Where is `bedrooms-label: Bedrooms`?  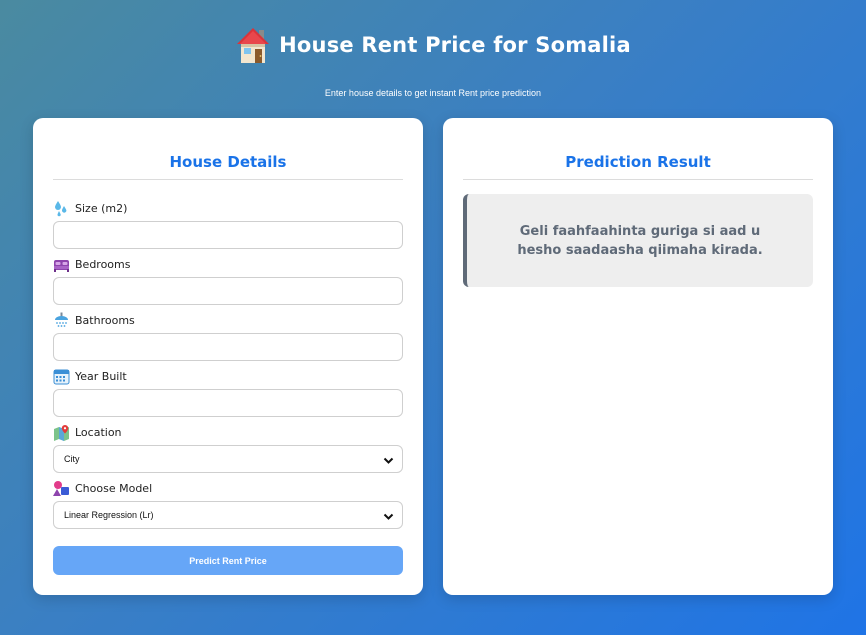
bedrooms-label: Bedrooms is located at coordinates (103, 264).